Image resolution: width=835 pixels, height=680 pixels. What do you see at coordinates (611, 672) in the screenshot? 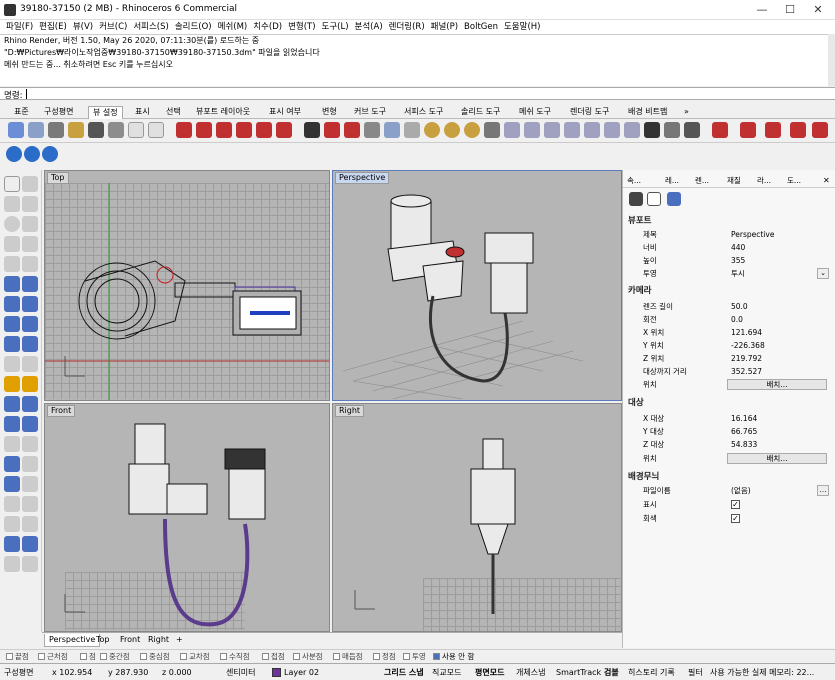
I see `toggle-gumball: 검볼` at bounding box center [611, 672].